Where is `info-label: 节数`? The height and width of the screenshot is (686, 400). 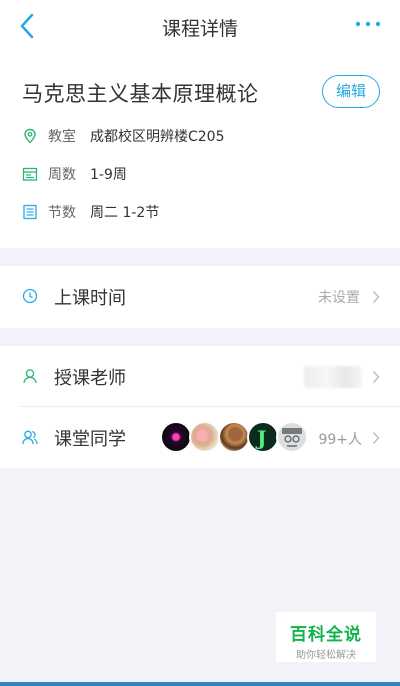 info-label: 节数 is located at coordinates (62, 213).